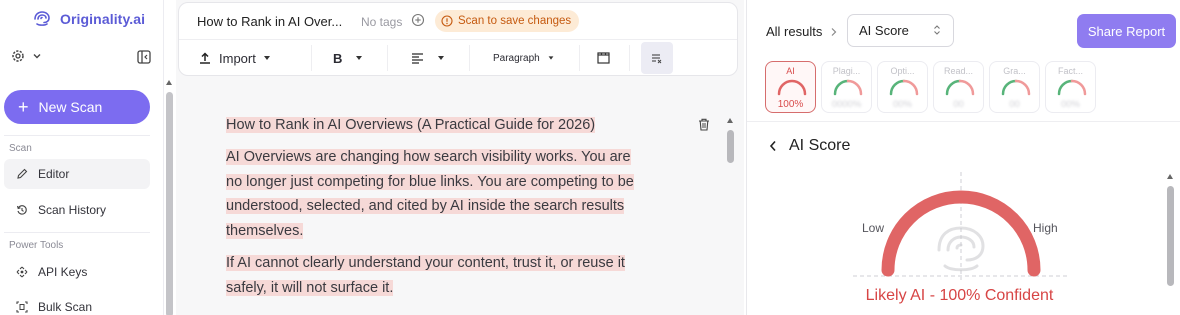 This screenshot has height=315, width=1180. Describe the element at coordinates (730, 216) in the screenshot. I see `editor-scrollbar` at that location.